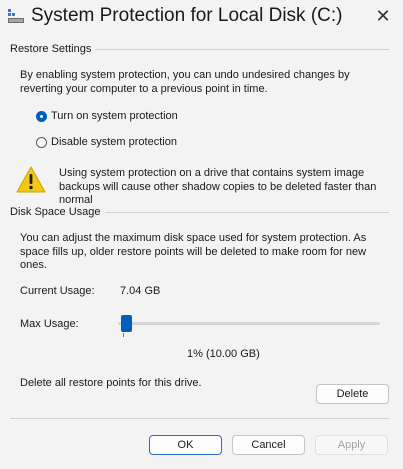 The height and width of the screenshot is (469, 403). Describe the element at coordinates (140, 291) in the screenshot. I see `current-usage-value: 7.04 GB` at that location.